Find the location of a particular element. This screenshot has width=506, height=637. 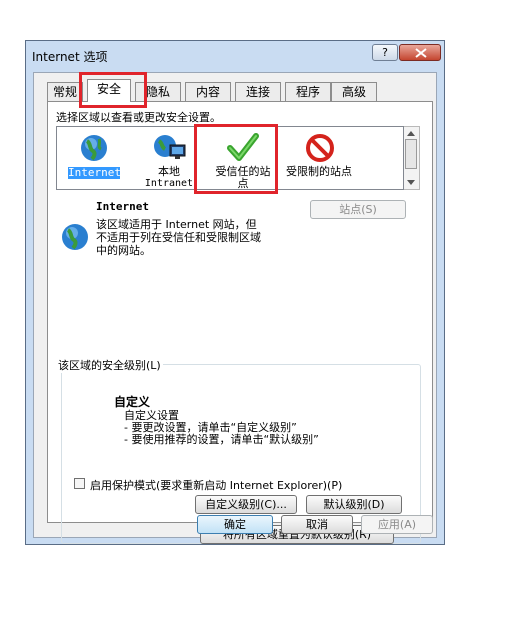

restricted-sites-icon is located at coordinates (320, 148).